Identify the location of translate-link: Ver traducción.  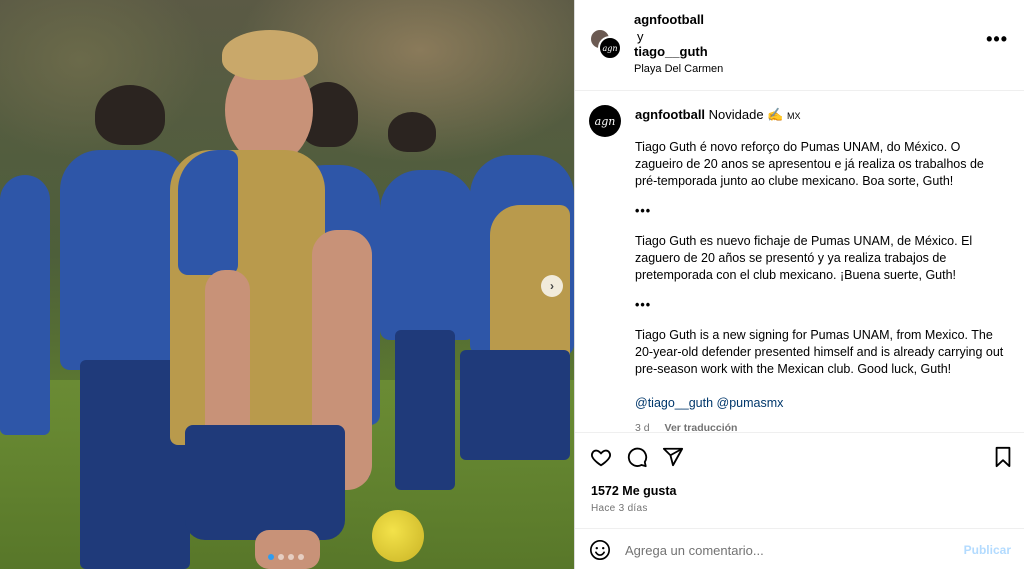
(701, 427).